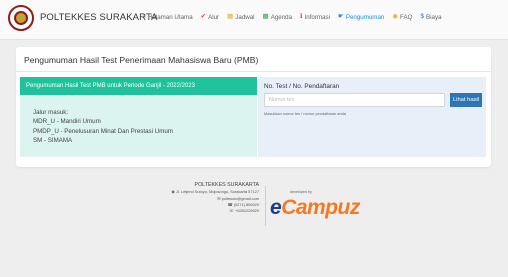  I want to click on nav-item-alur: ✔ Alur, so click(210, 17).